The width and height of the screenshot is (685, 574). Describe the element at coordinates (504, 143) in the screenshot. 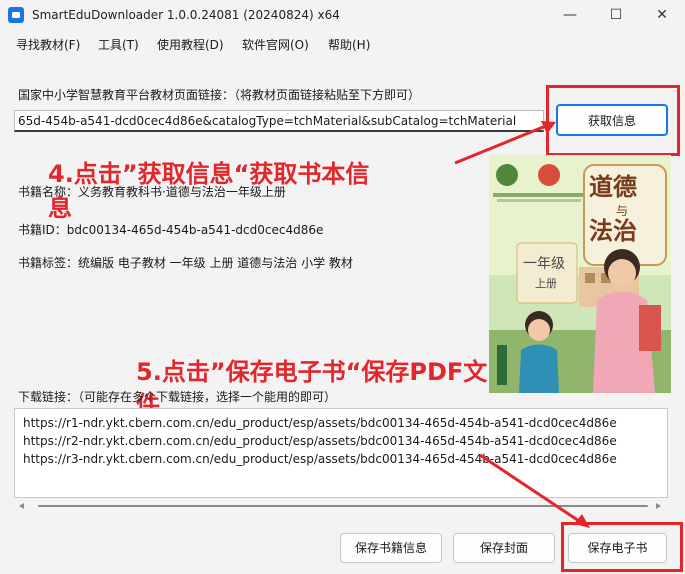

I see `arrow-to-fetch-button` at that location.